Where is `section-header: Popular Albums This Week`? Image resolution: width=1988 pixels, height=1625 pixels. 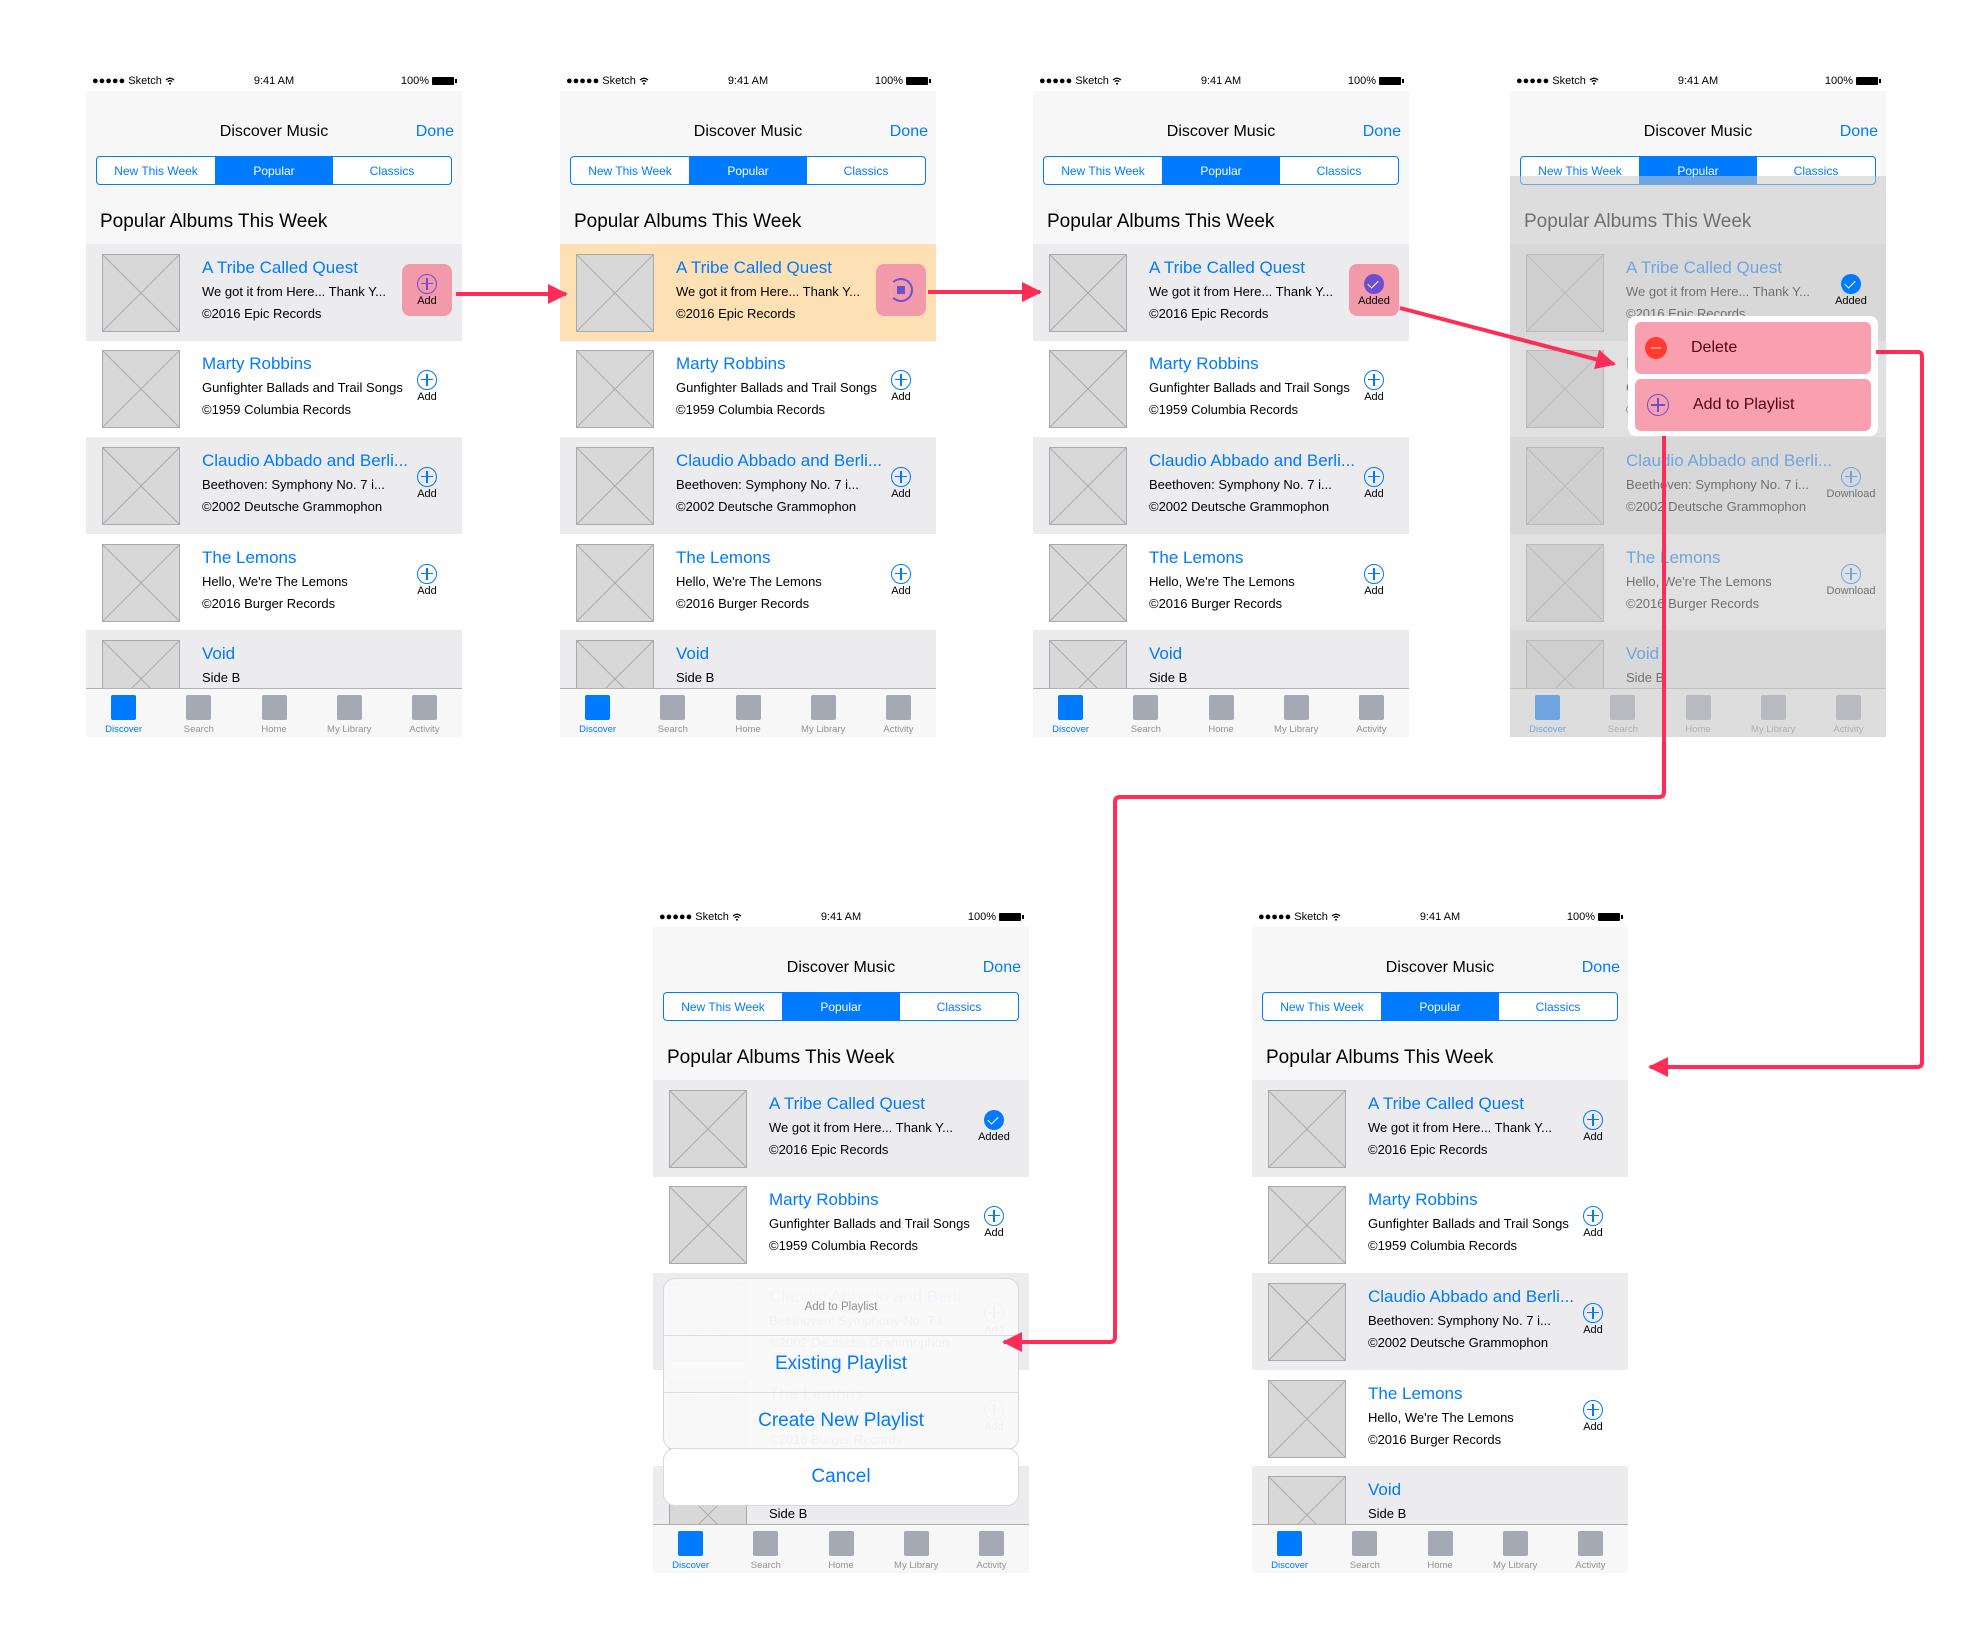 section-header: Popular Albums This Week is located at coordinates (841, 1055).